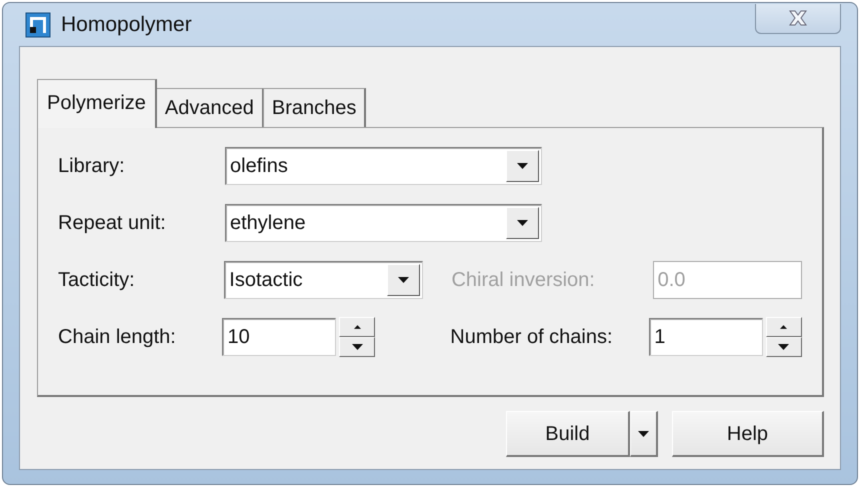 The width and height of the screenshot is (860, 487). Describe the element at coordinates (279, 337) in the screenshot. I see `input-field: 10` at that location.